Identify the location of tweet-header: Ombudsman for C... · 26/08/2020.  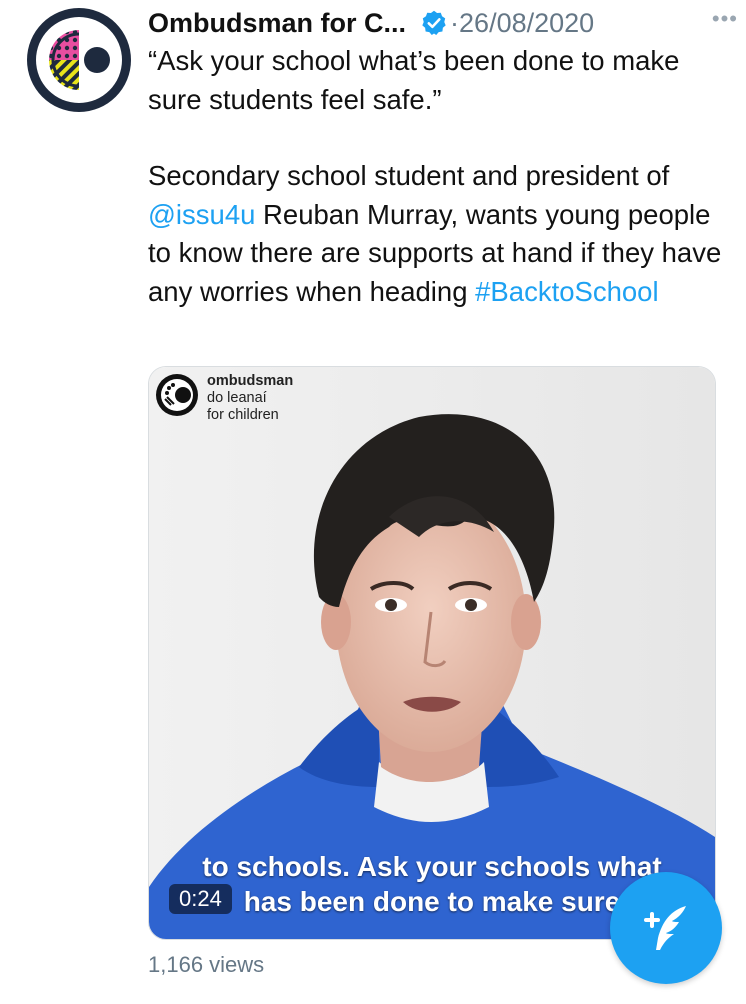
(438, 23).